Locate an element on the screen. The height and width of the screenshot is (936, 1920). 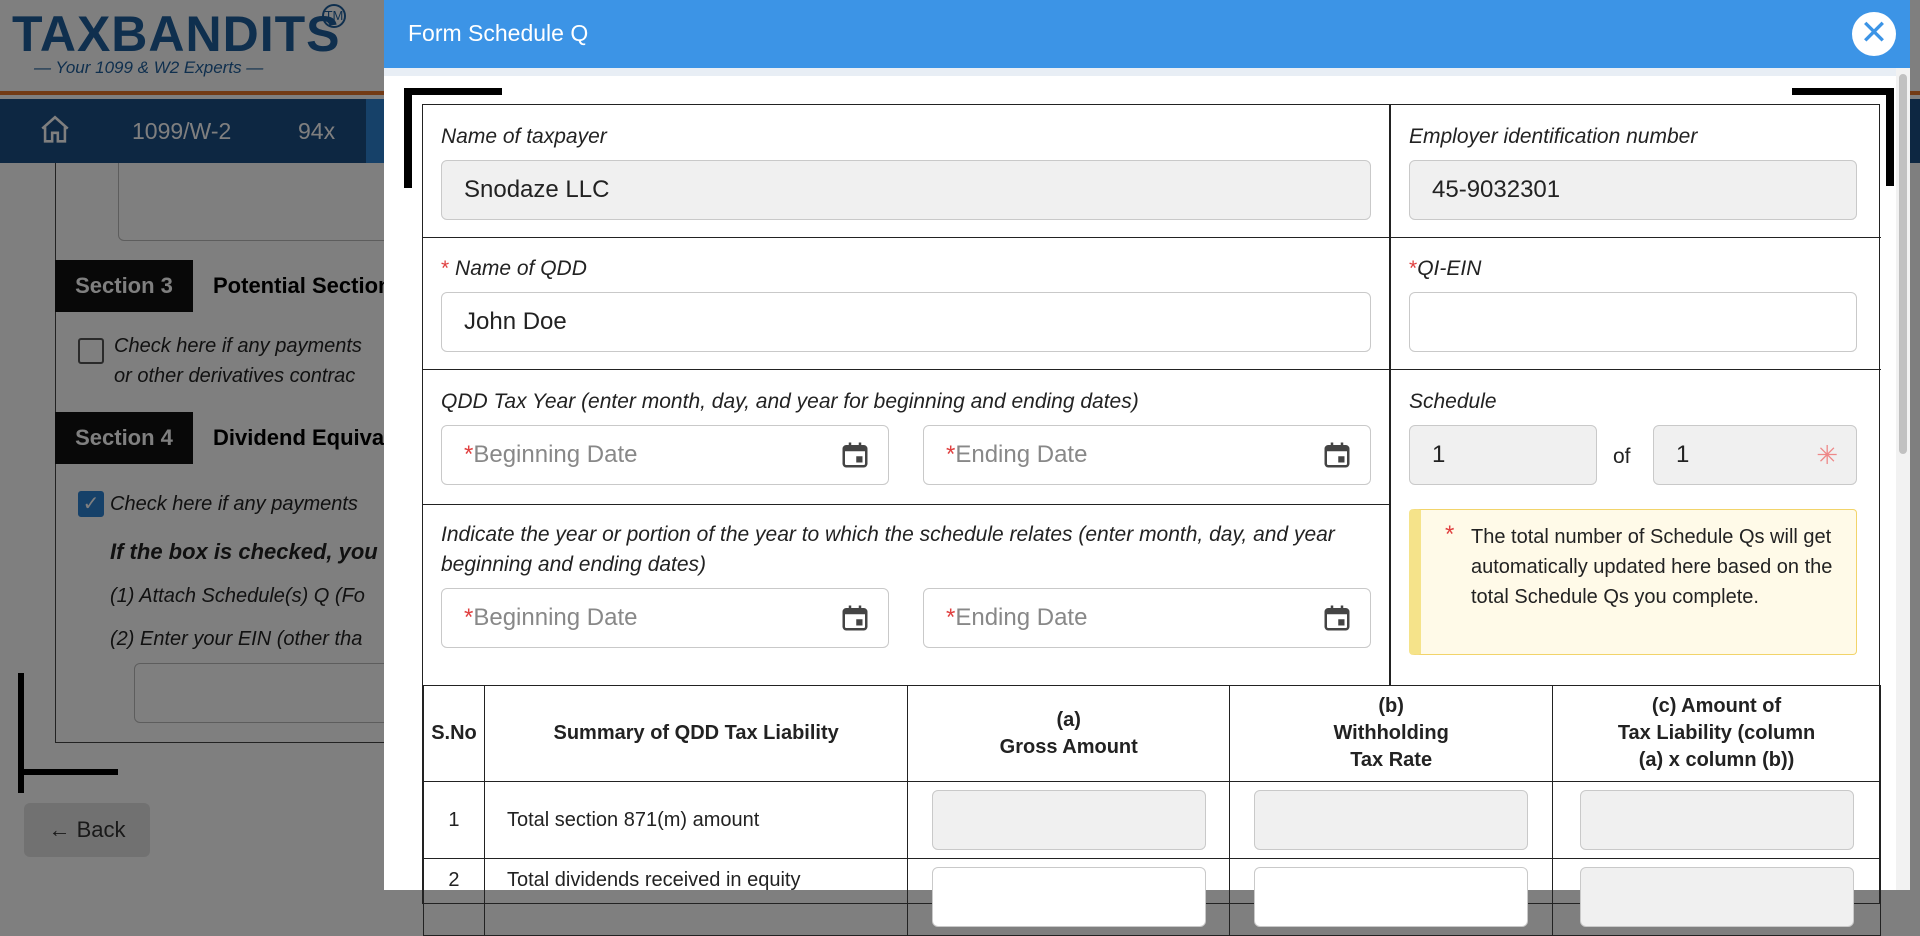
taxpayer-name-field: Snodaze LLC is located at coordinates (906, 190).